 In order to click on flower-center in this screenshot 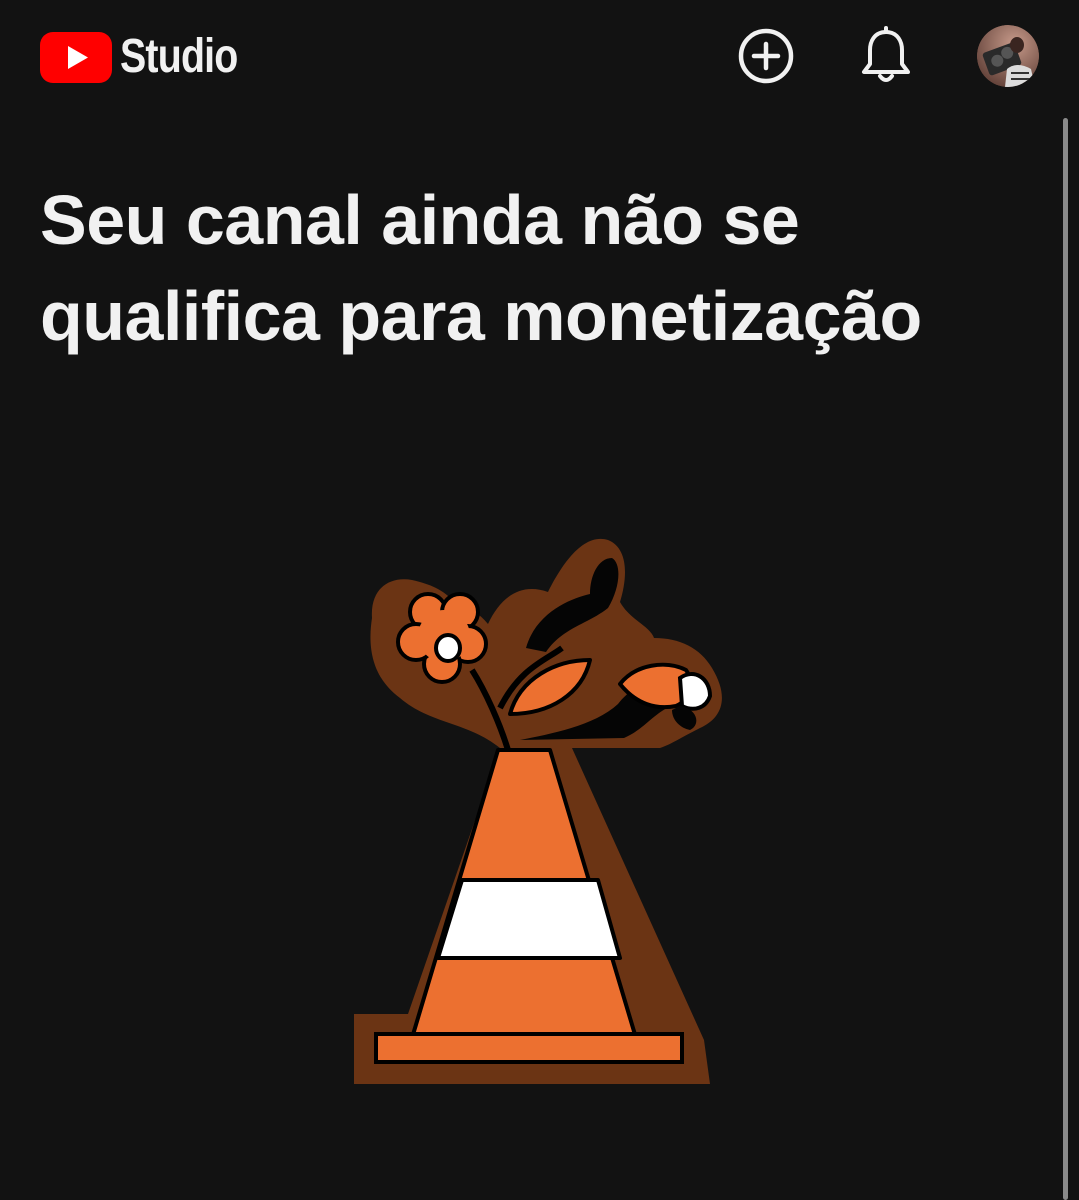, I will do `click(448, 648)`.